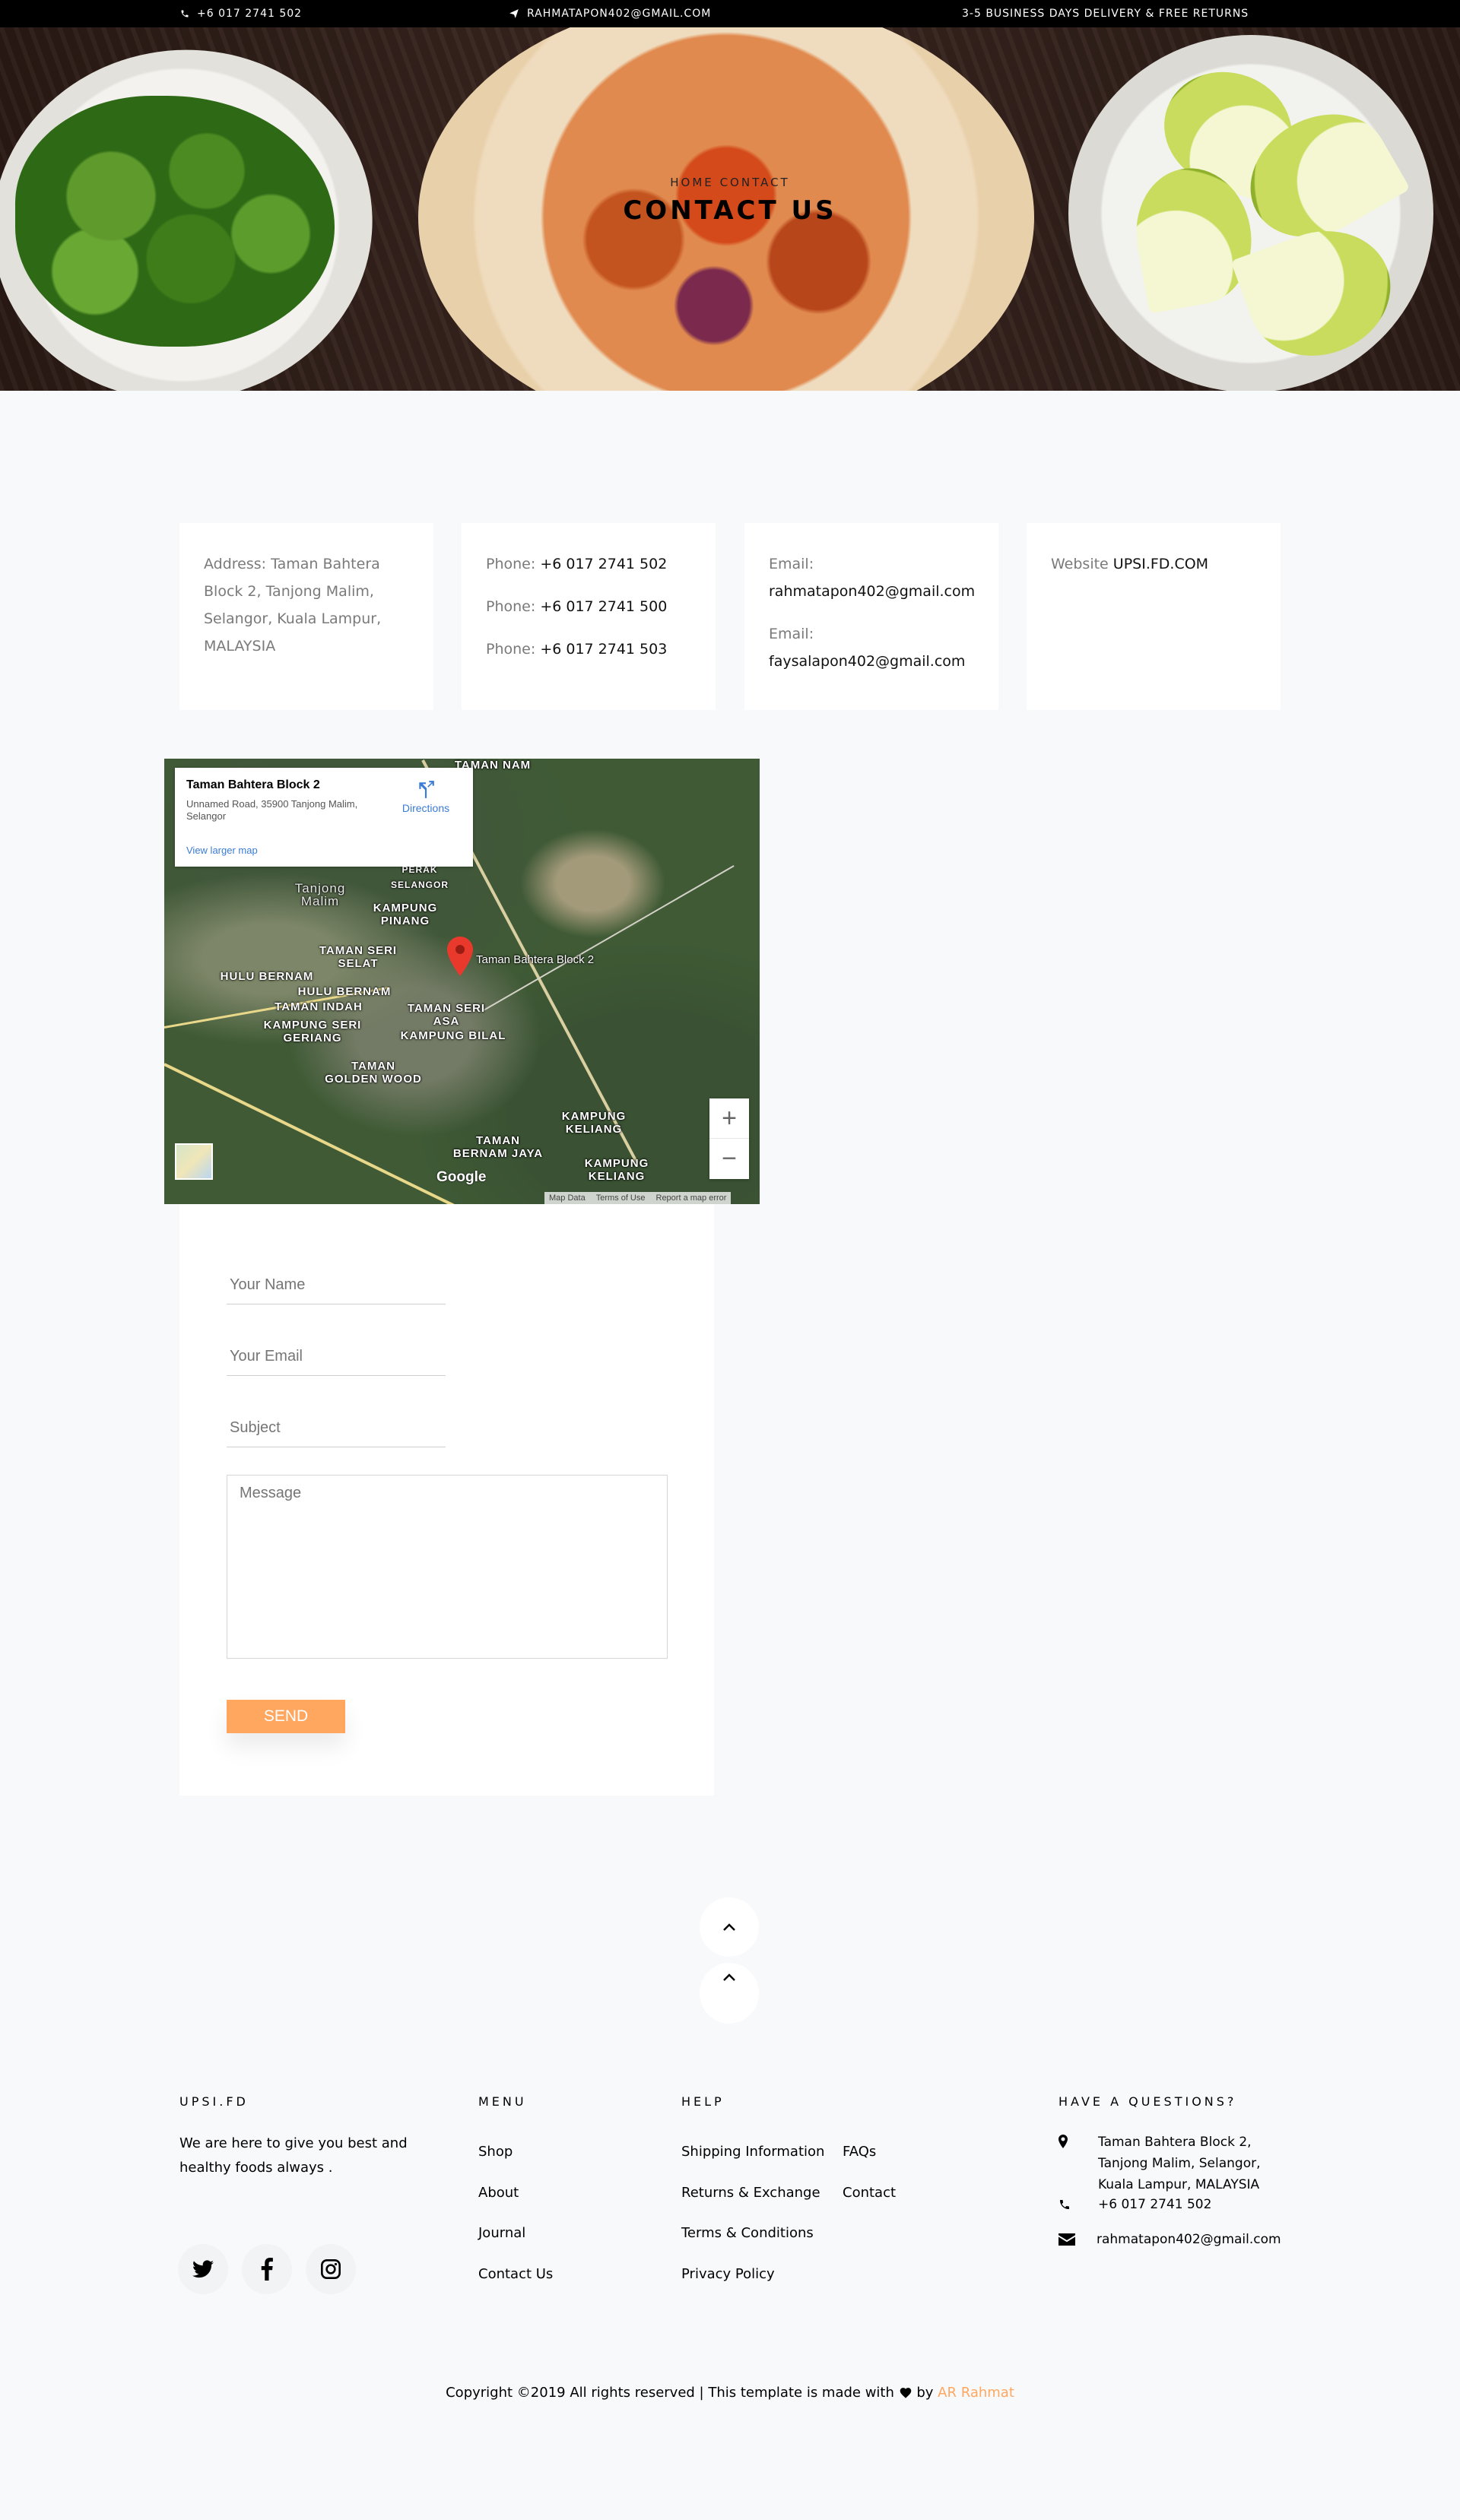 The width and height of the screenshot is (1460, 2520). What do you see at coordinates (925, 2393) in the screenshot?
I see `copyright-by: by` at bounding box center [925, 2393].